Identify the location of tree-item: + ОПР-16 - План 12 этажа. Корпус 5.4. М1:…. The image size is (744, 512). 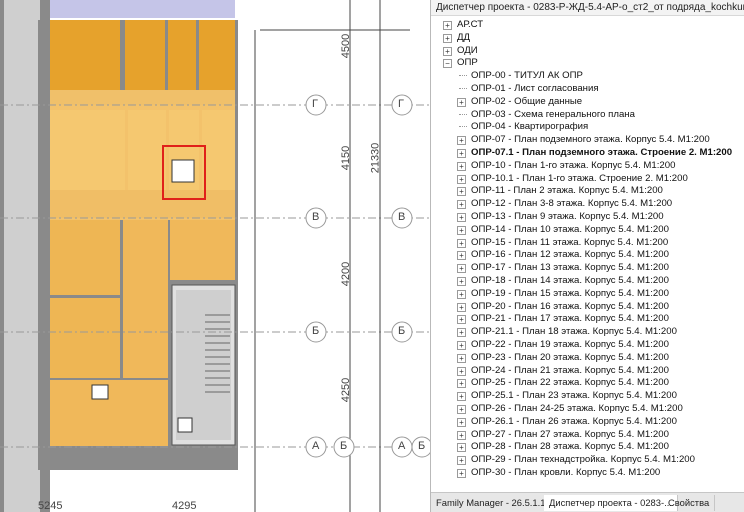
(587, 254).